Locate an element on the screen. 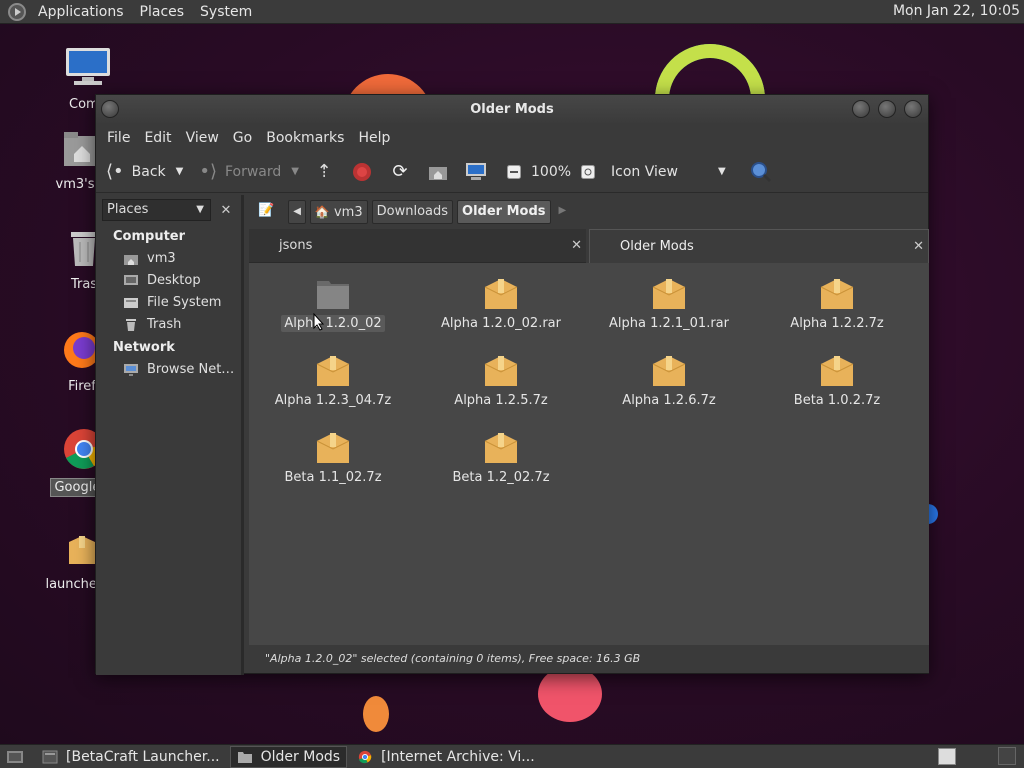 The image size is (1024, 768). menu-go: Go is located at coordinates (242, 138).